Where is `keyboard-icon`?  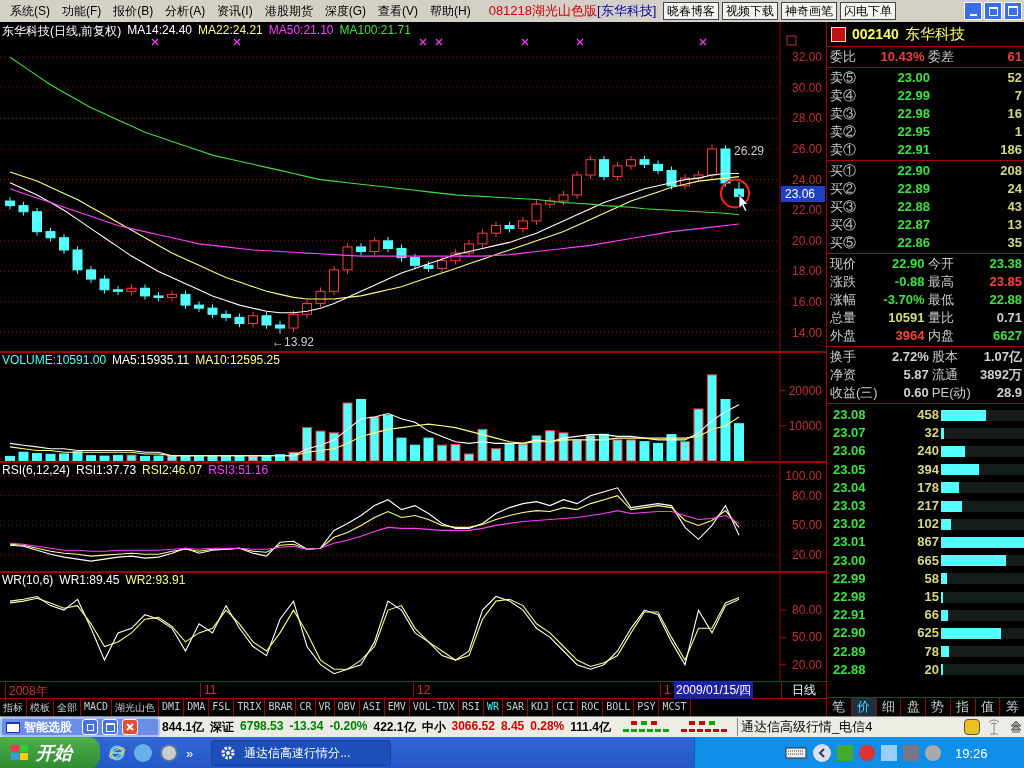 keyboard-icon is located at coordinates (796, 753).